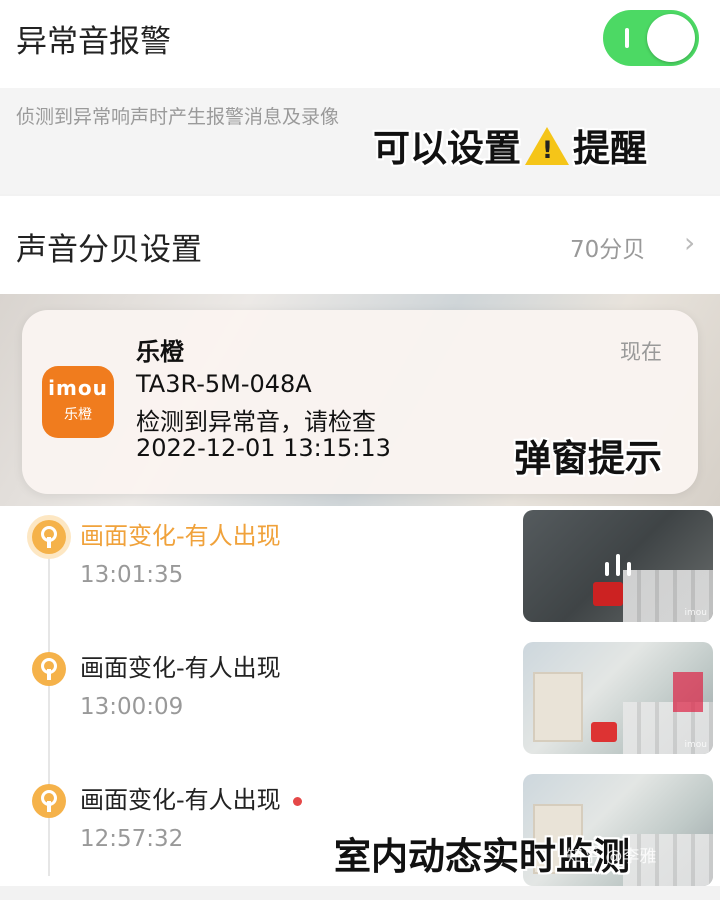 The width and height of the screenshot is (720, 900). What do you see at coordinates (641, 352) in the screenshot?
I see `notification-time: 现在` at bounding box center [641, 352].